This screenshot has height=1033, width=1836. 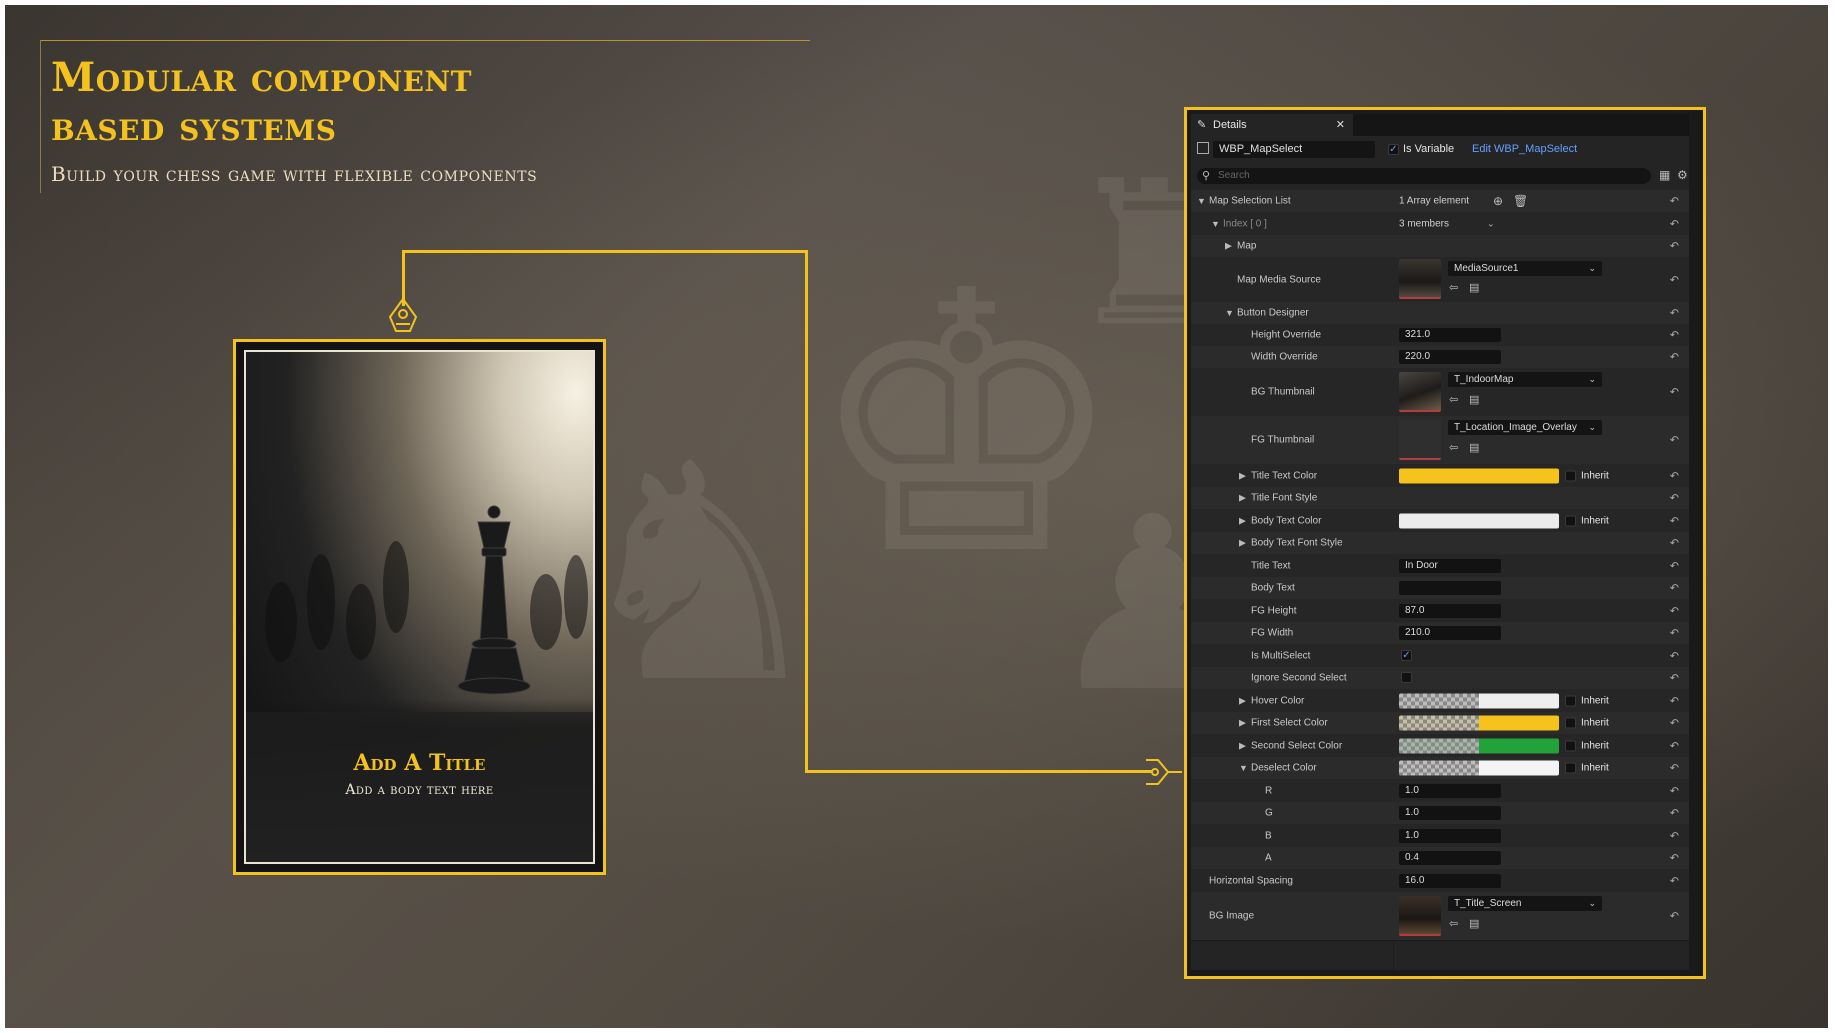 I want to click on row-ignore-second-select: Ignore Second Select ↶, so click(x=1440, y=678).